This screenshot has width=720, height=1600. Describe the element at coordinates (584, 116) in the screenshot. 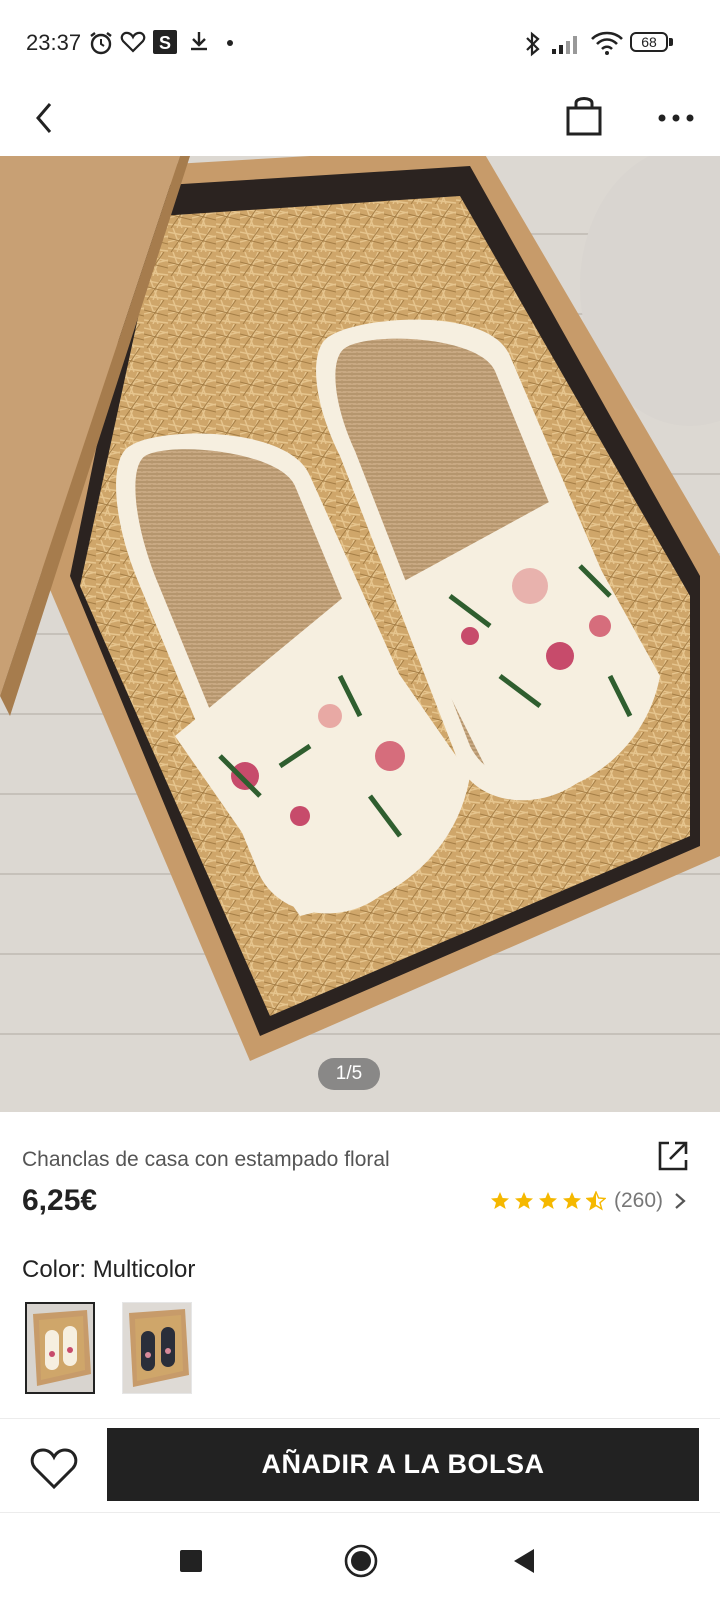

I see `shopping-bag-icon` at that location.